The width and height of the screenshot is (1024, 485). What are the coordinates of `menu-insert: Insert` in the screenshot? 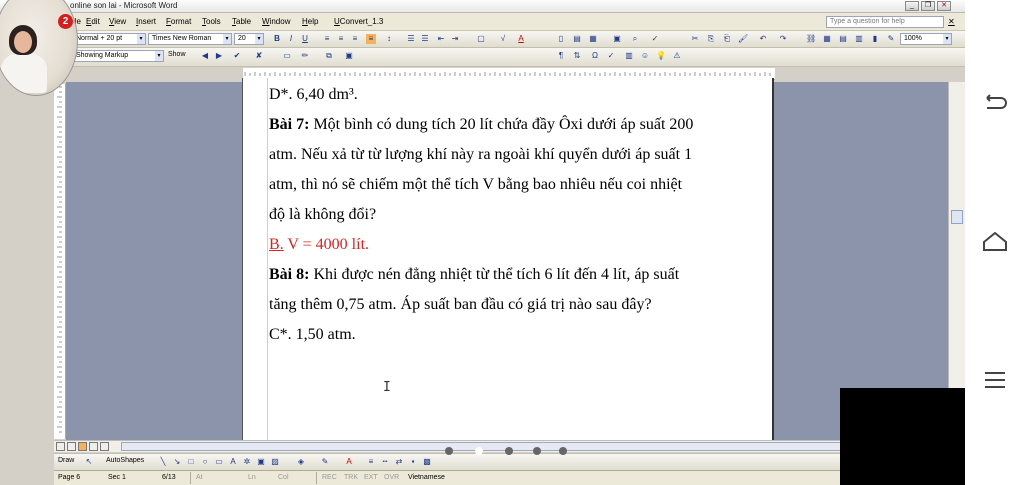 It's located at (146, 21).